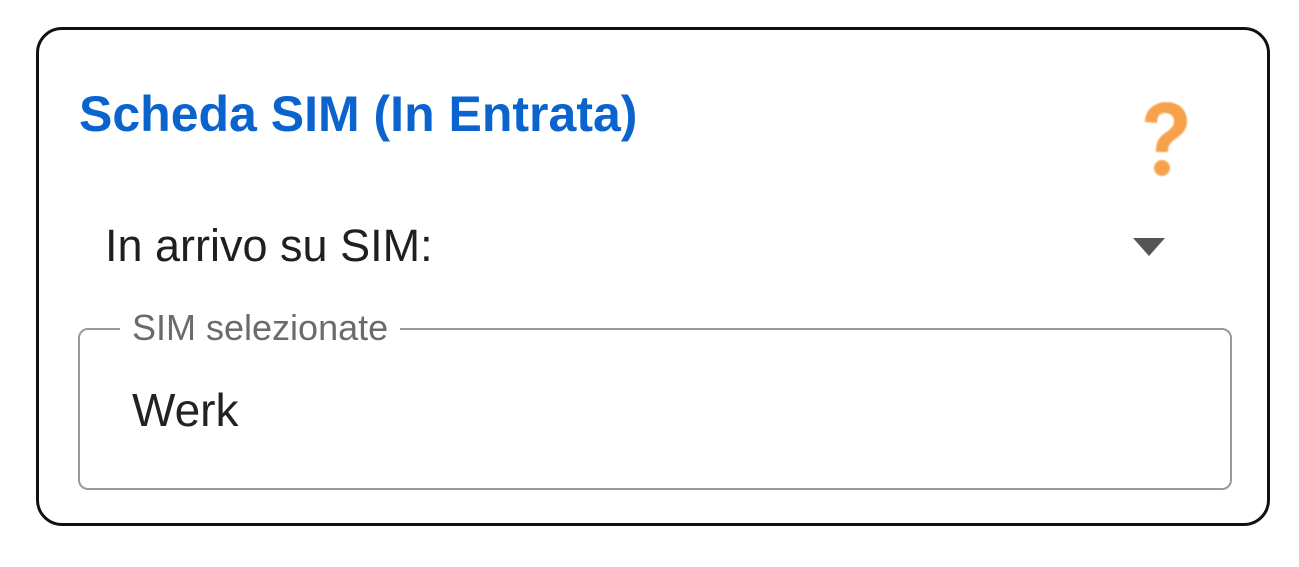  What do you see at coordinates (185, 410) in the screenshot?
I see `selected-sim-value: Werk` at bounding box center [185, 410].